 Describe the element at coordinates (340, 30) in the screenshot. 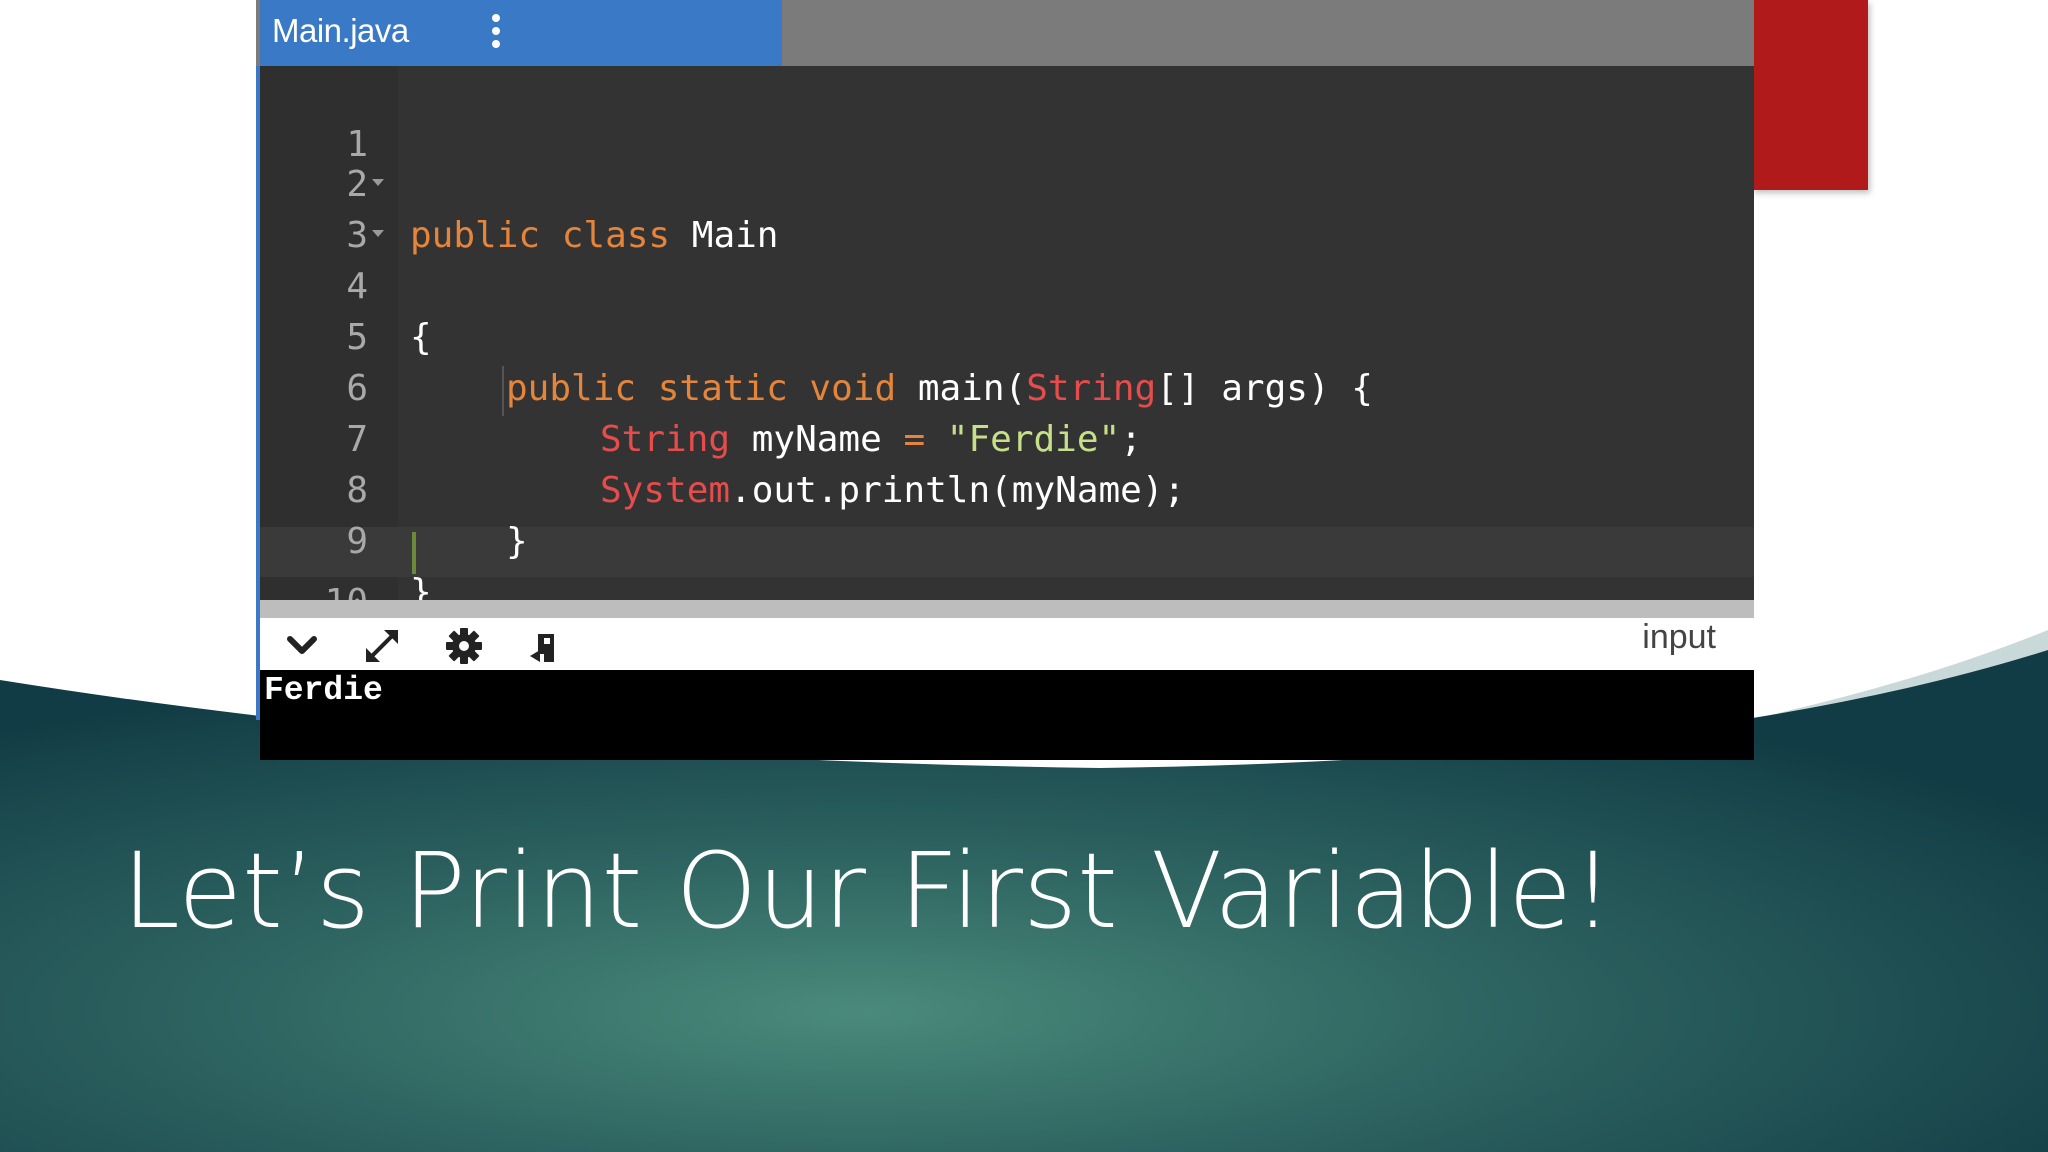

I see `file-tab-label: Main.java` at that location.